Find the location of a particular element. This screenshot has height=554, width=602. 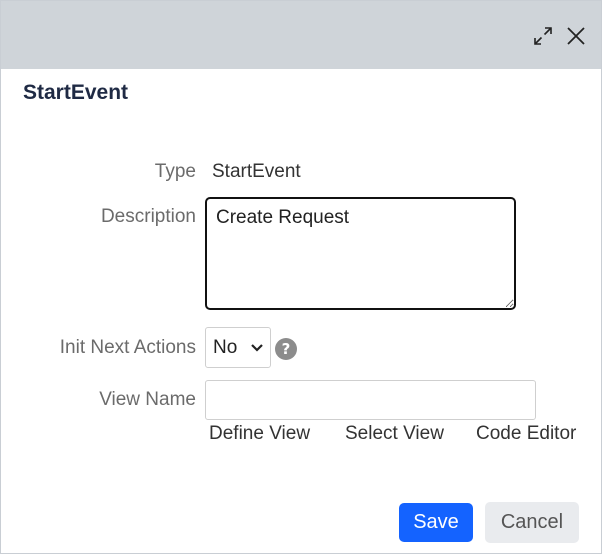

help-icon: ? is located at coordinates (286, 349).